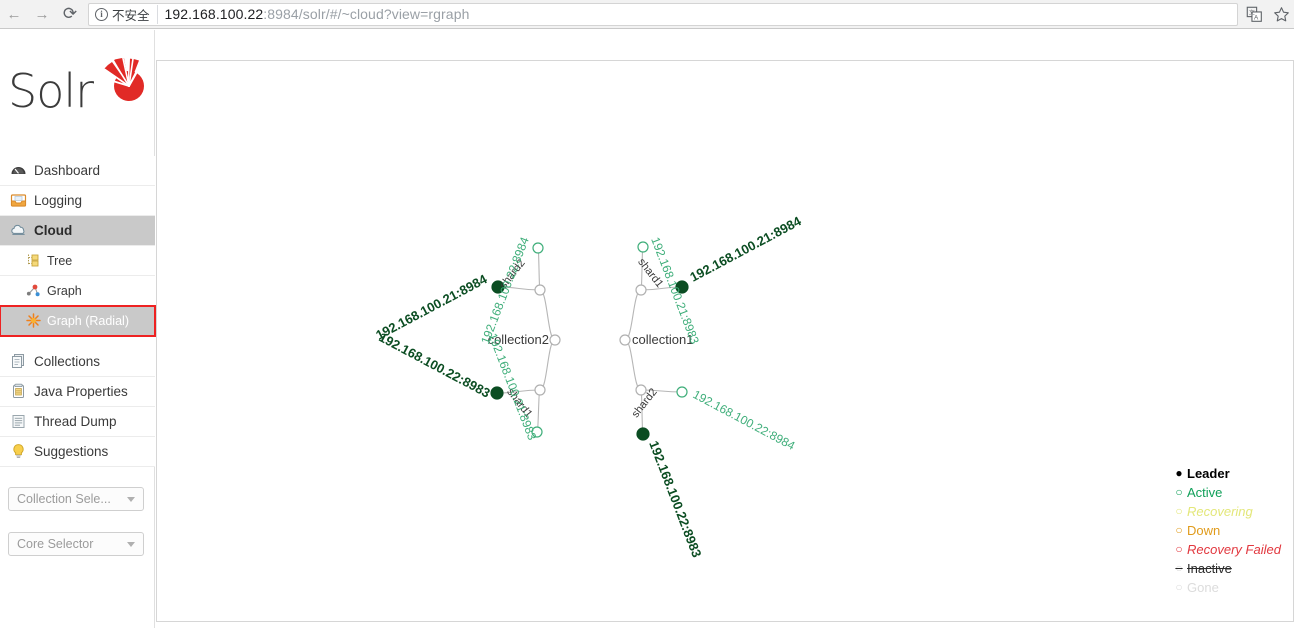  What do you see at coordinates (67, 361) in the screenshot?
I see `sidebar-item-label: Collections` at bounding box center [67, 361].